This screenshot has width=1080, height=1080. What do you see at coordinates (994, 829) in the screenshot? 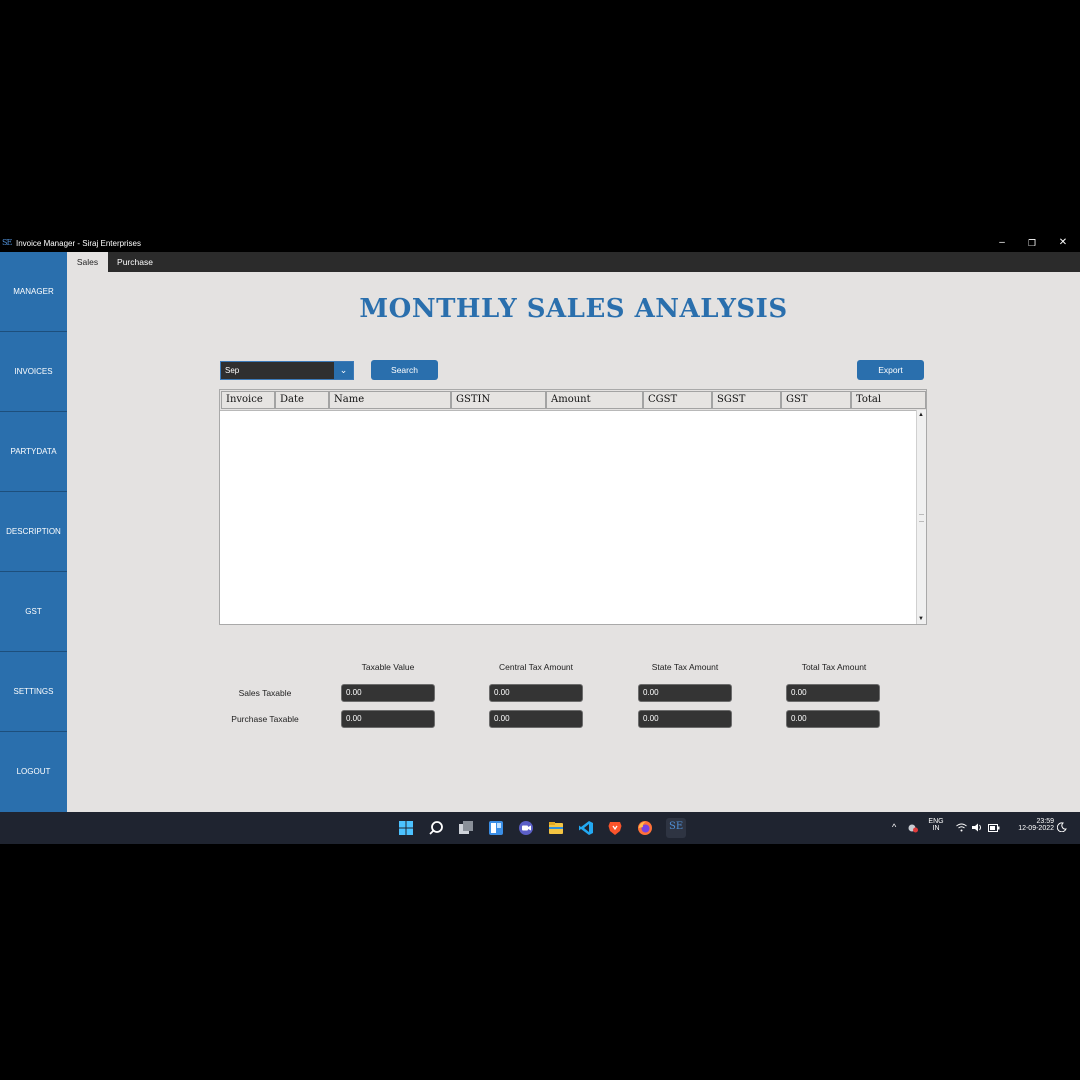
I see `battery-icon` at bounding box center [994, 829].